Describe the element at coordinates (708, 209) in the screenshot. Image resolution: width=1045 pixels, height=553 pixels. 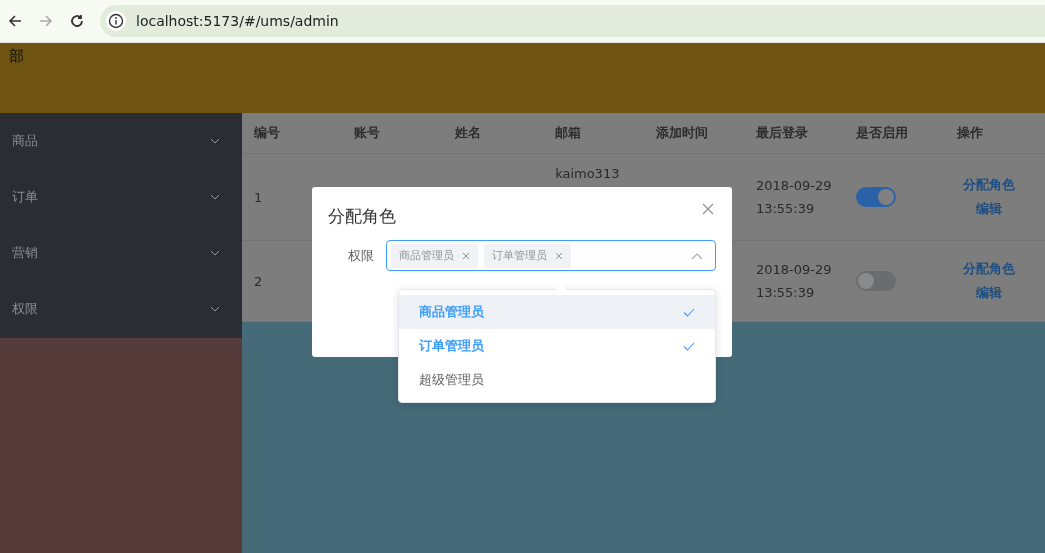
I see `close-icon` at that location.